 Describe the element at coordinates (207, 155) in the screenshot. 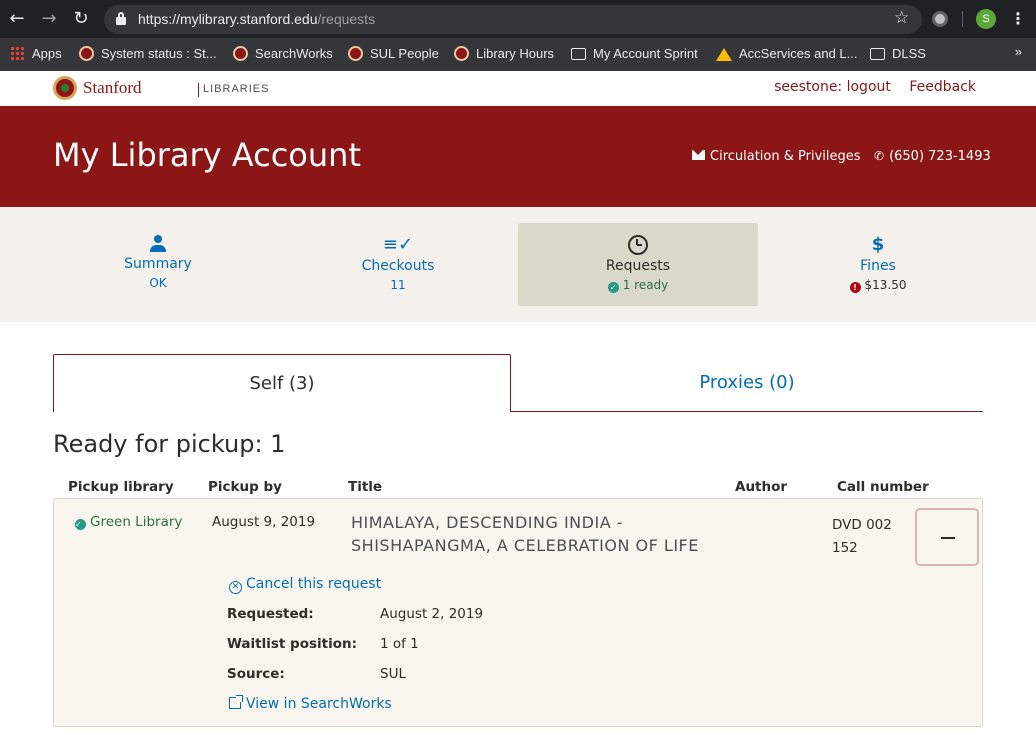

I see `page-title: My Library Account` at that location.